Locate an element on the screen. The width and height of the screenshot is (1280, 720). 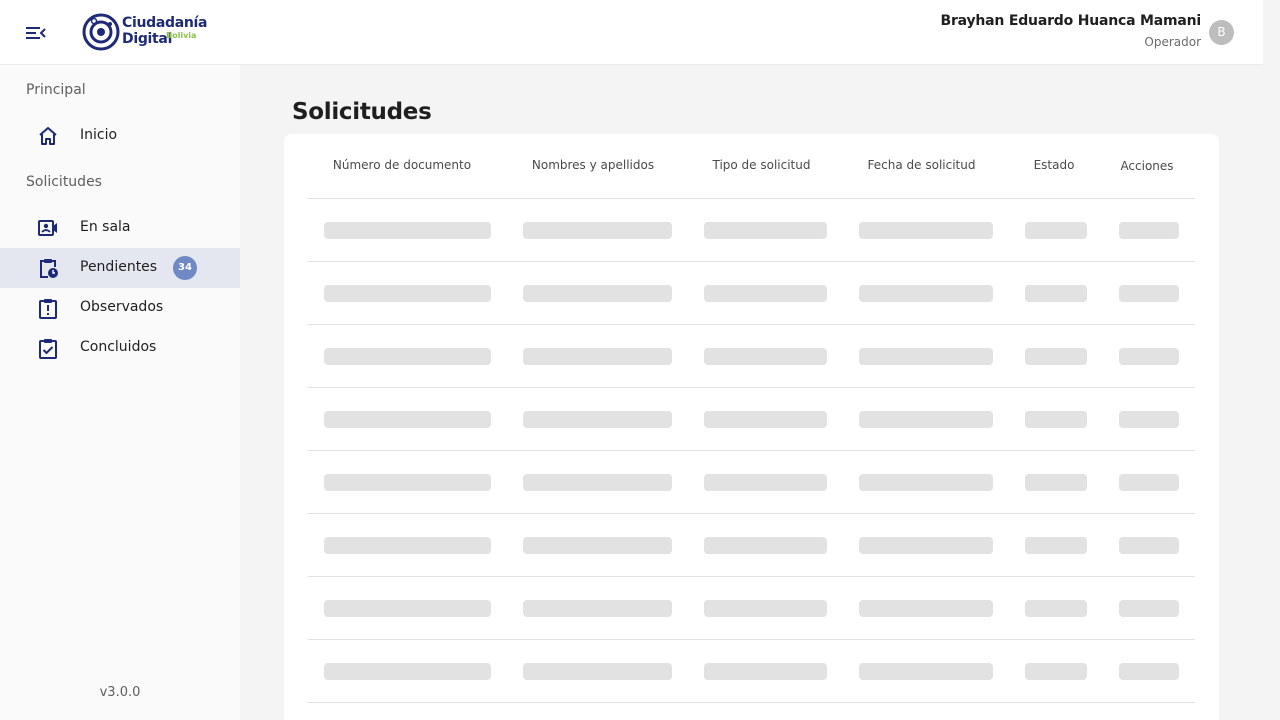
sidebar-item-inicio: Inicio is located at coordinates (120, 136).